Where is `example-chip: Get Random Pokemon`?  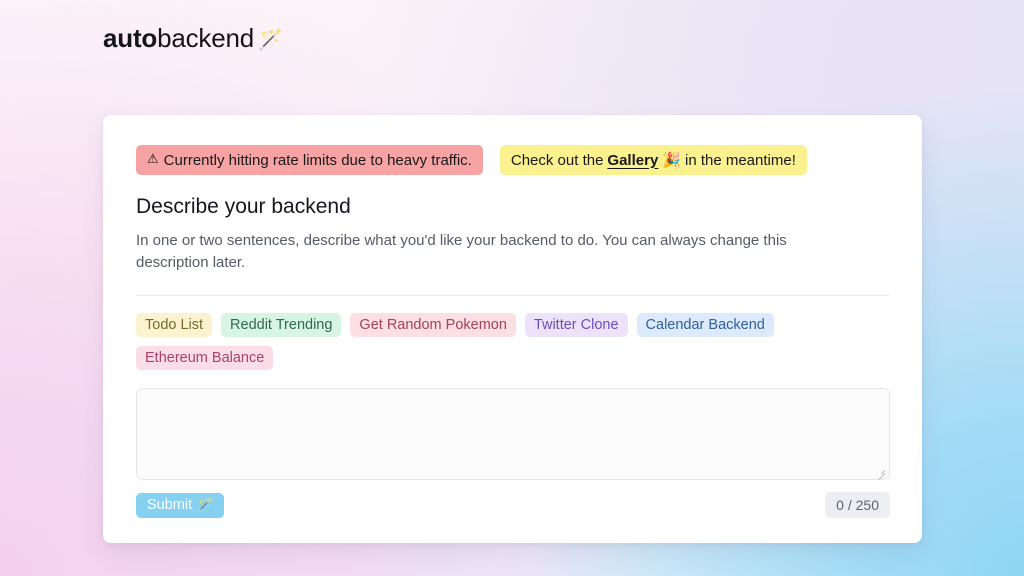
example-chip: Get Random Pokemon is located at coordinates (433, 325).